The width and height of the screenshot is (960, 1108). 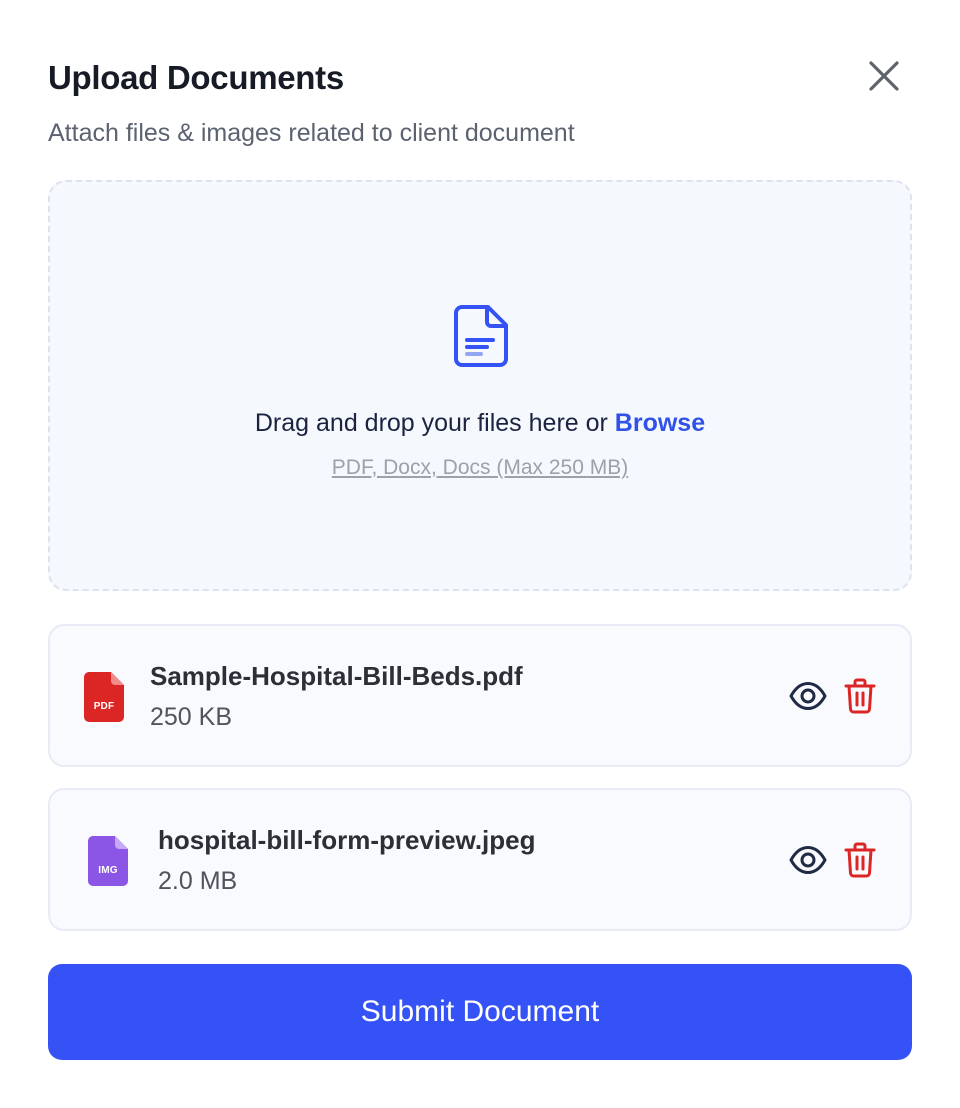 What do you see at coordinates (108, 861) in the screenshot?
I see `image-file-icon: IMG` at bounding box center [108, 861].